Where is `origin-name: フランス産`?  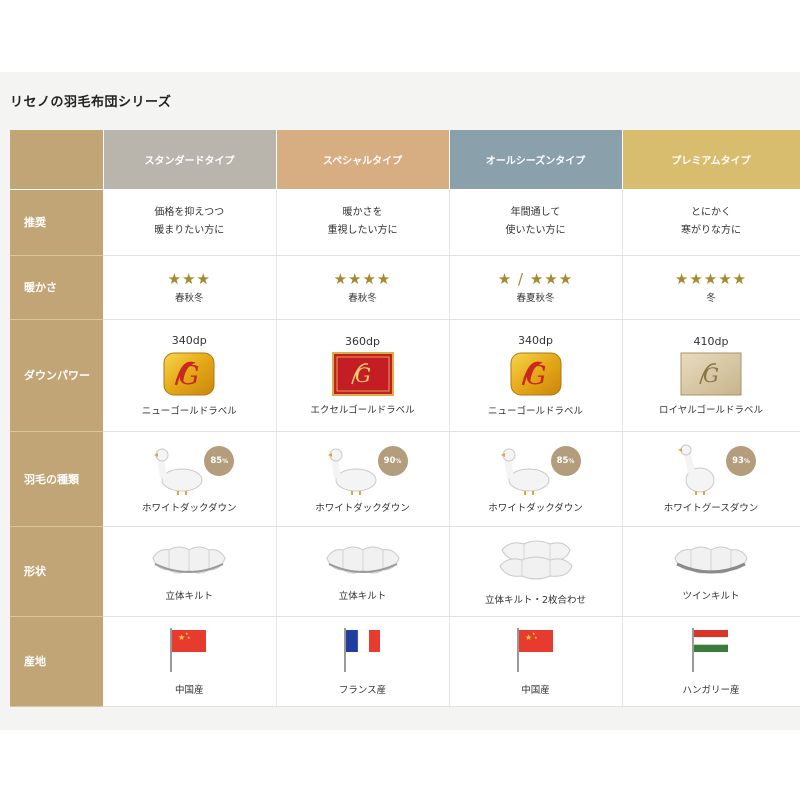
origin-name: フランス産 is located at coordinates (362, 690).